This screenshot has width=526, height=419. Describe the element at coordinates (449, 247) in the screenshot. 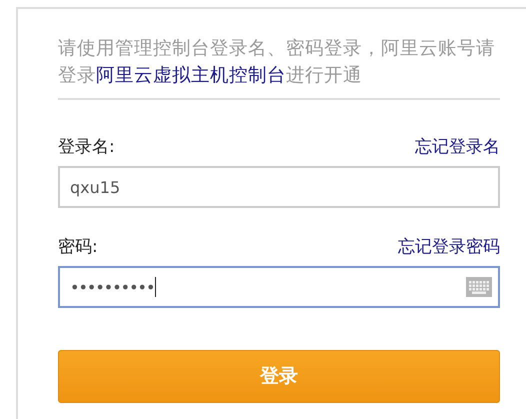

I see `forgot-link: 忘记登录密码` at that location.